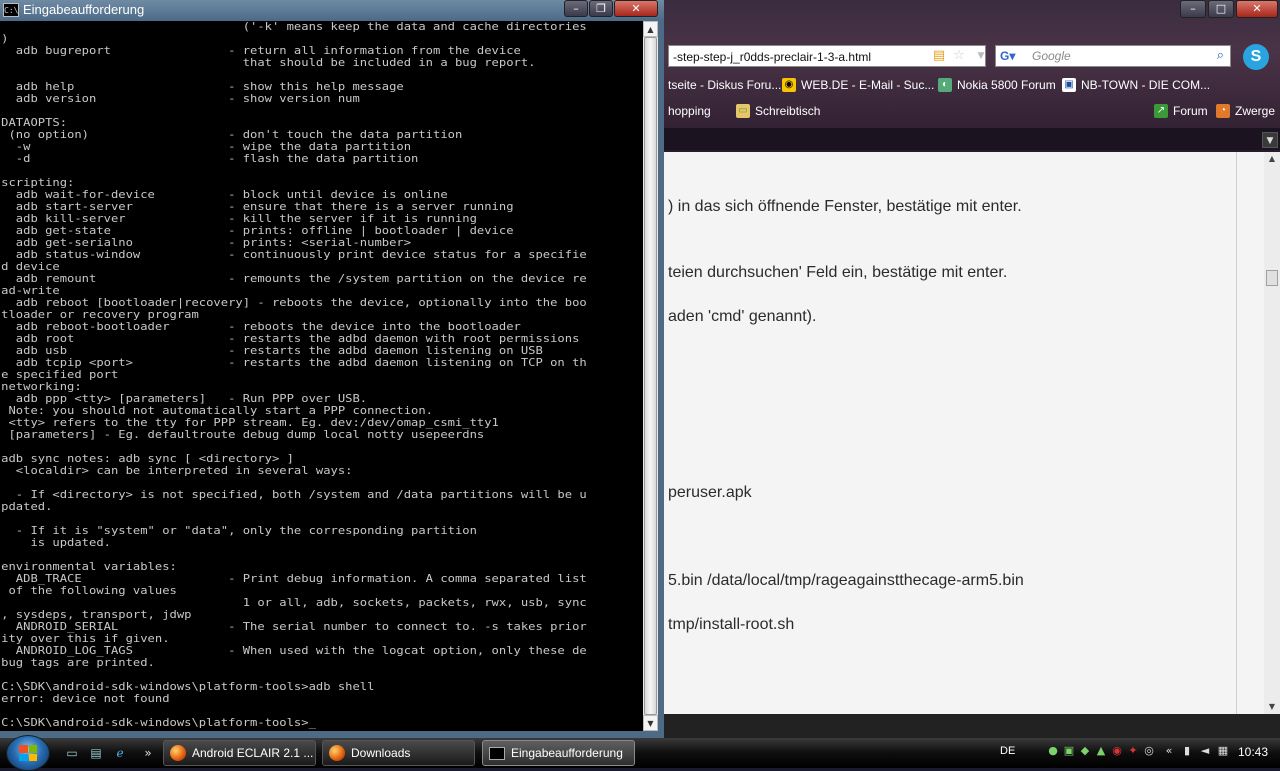 This screenshot has height=771, width=1280. What do you see at coordinates (96, 753) in the screenshot?
I see `switch-windows-icon: ▤` at bounding box center [96, 753].